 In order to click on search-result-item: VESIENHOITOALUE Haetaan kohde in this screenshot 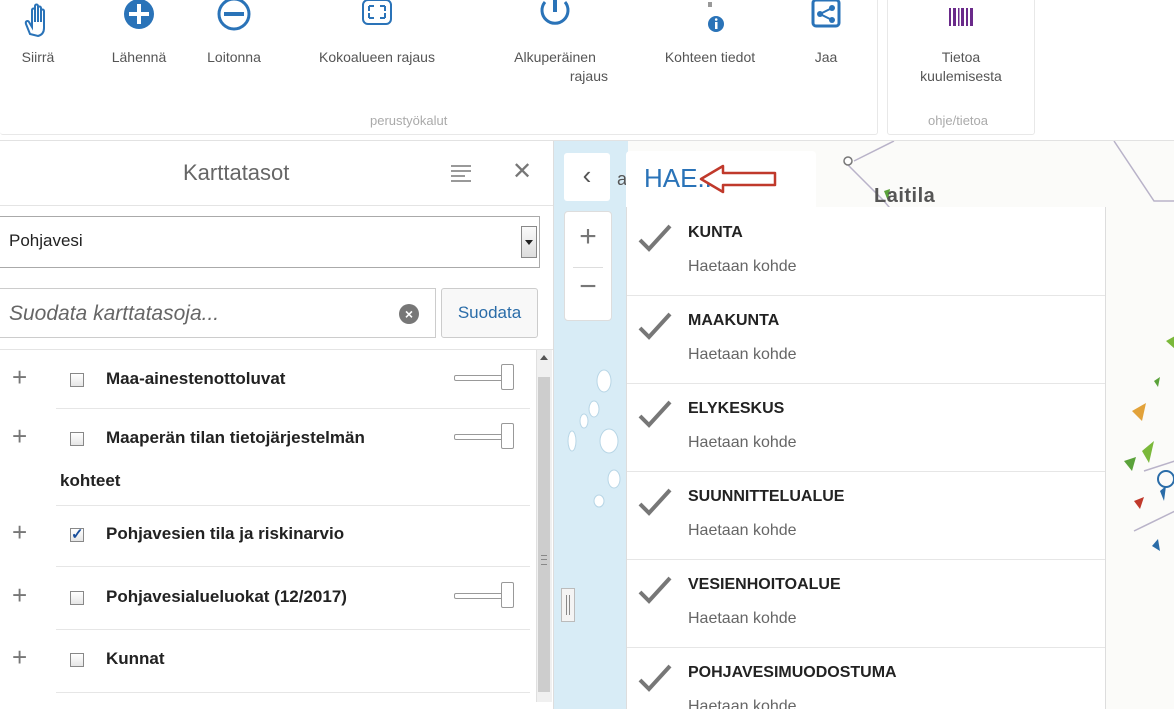, I will do `click(866, 603)`.